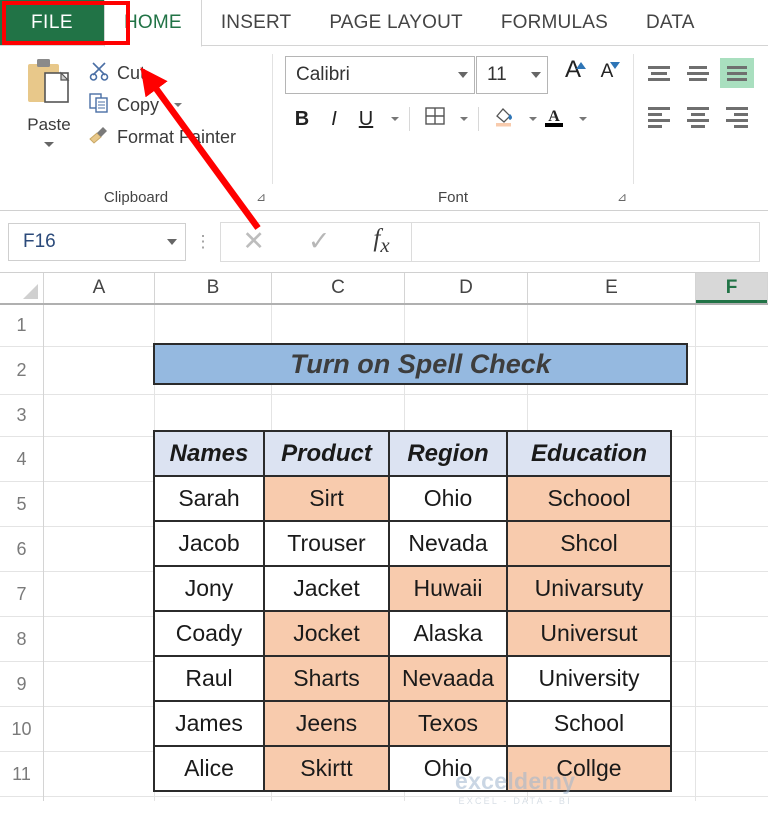 The height and width of the screenshot is (828, 768). What do you see at coordinates (209, 723) in the screenshot?
I see `cell-names: James` at bounding box center [209, 723].